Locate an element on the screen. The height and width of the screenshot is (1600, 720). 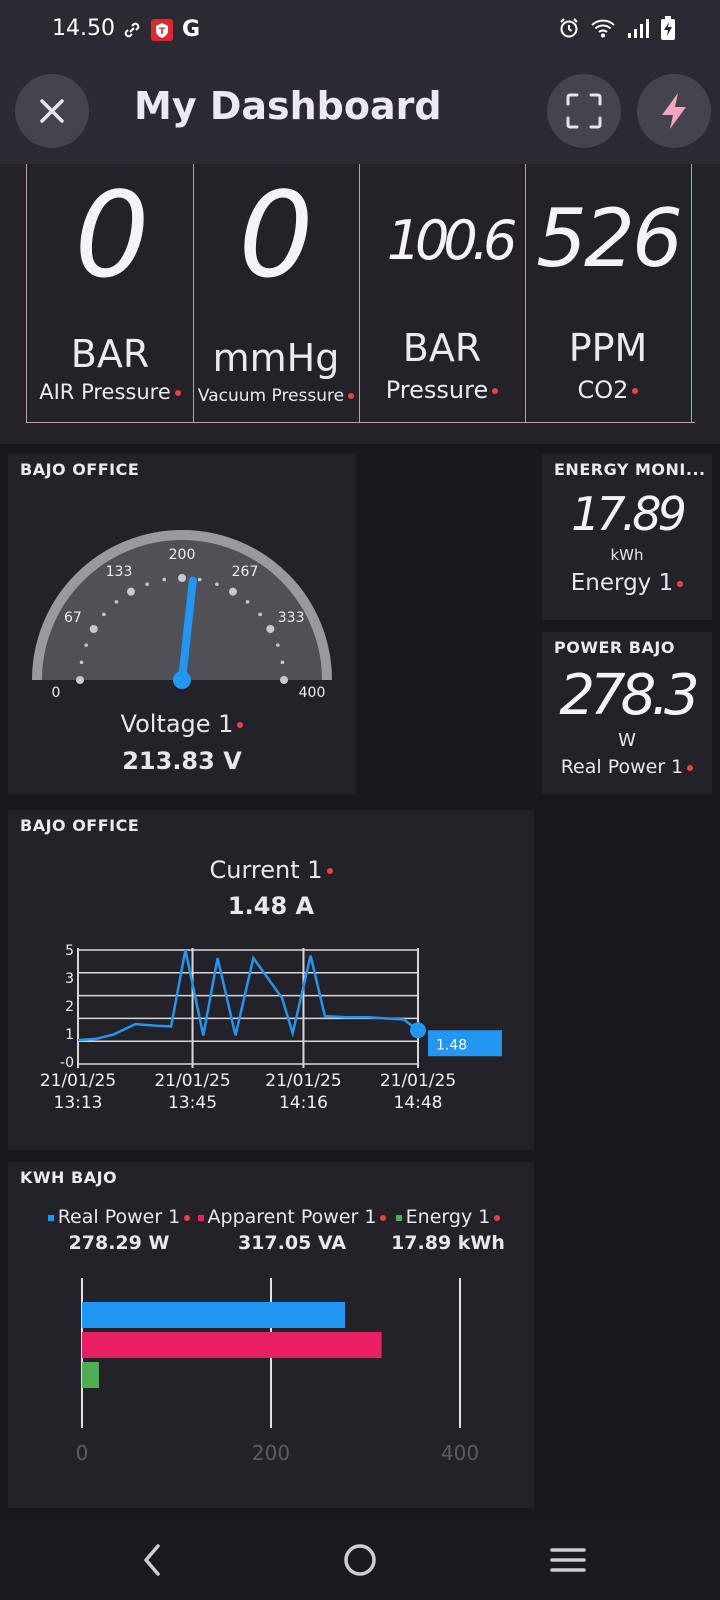
lightning-icon is located at coordinates (674, 111).